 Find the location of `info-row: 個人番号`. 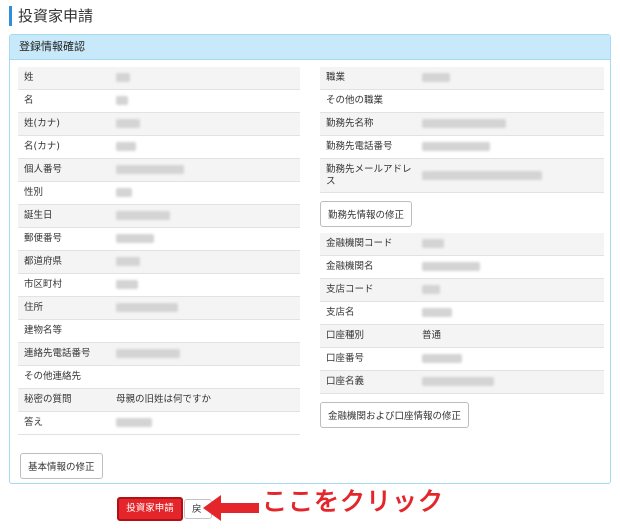

info-row: 個人番号 is located at coordinates (159, 170).